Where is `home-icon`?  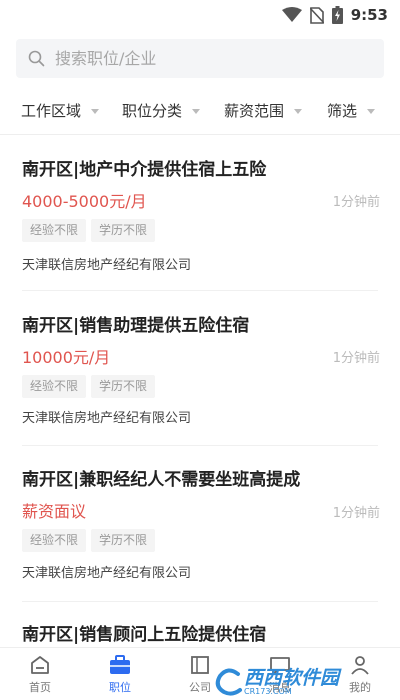
home-icon is located at coordinates (40, 664).